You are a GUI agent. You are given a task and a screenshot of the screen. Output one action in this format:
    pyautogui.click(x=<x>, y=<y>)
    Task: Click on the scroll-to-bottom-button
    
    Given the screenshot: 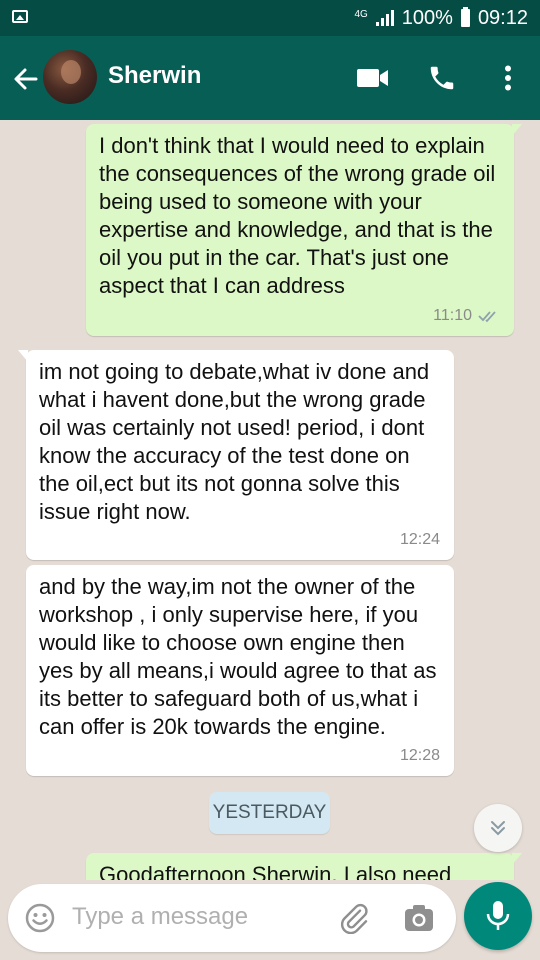 What is the action you would take?
    pyautogui.click(x=498, y=828)
    